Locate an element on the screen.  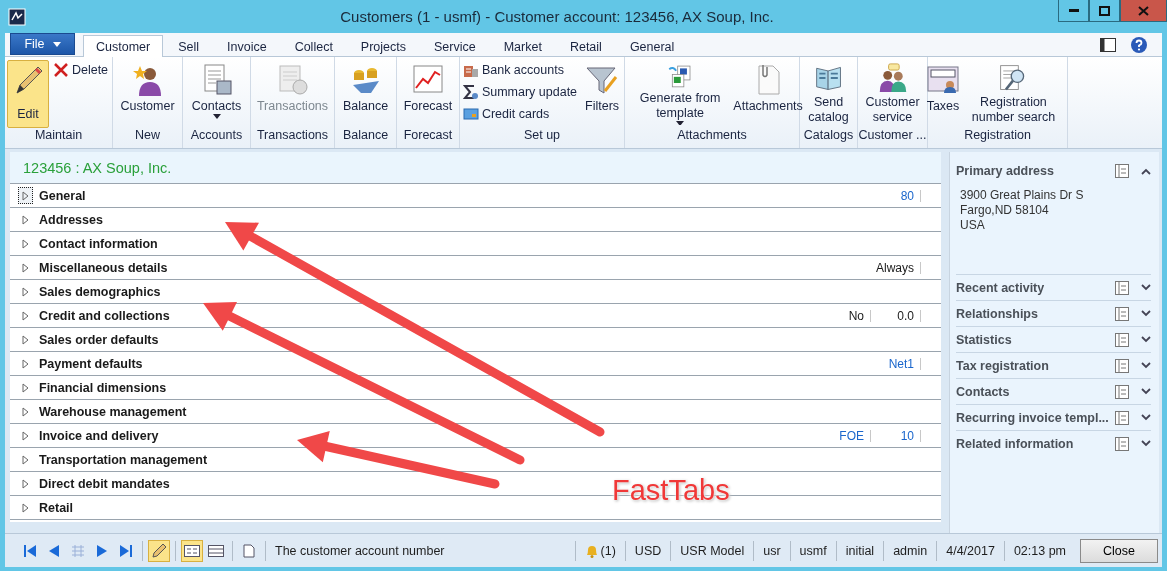
close-button is located at coordinates (1143, 11).